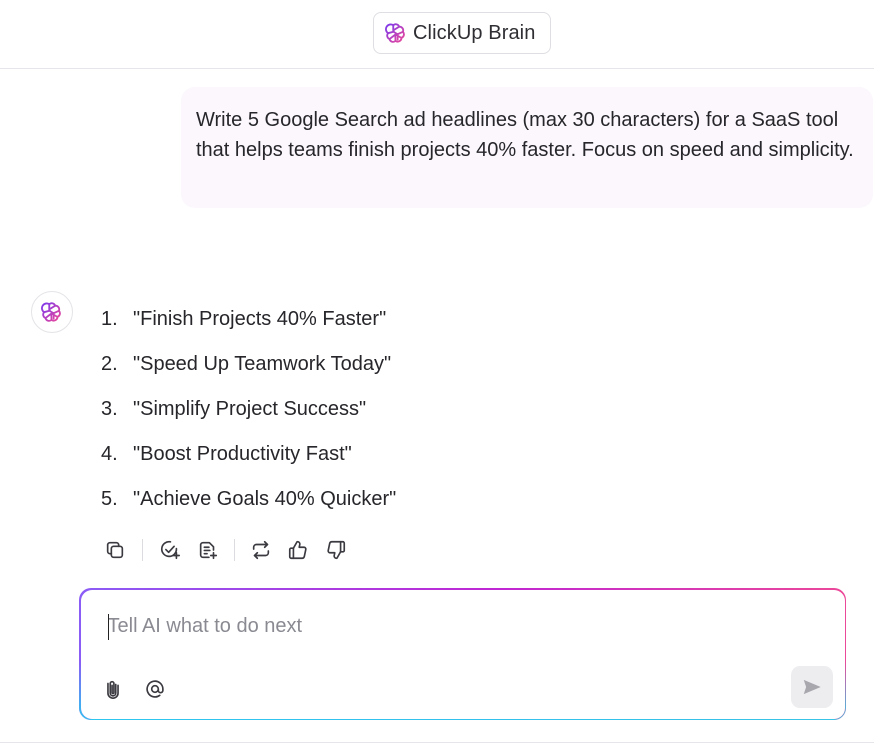 The image size is (874, 745). I want to click on app-title: ClickUp Brain, so click(474, 32).